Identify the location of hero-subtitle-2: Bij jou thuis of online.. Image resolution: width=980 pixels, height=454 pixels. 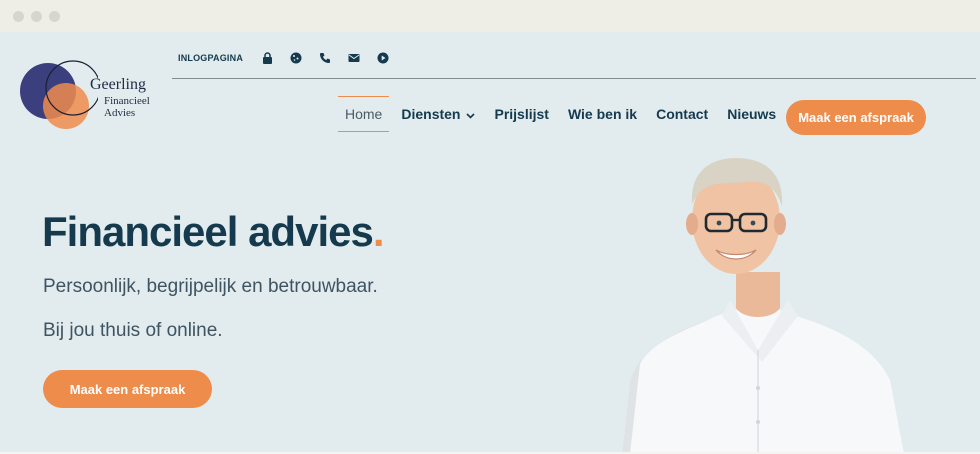
(133, 330).